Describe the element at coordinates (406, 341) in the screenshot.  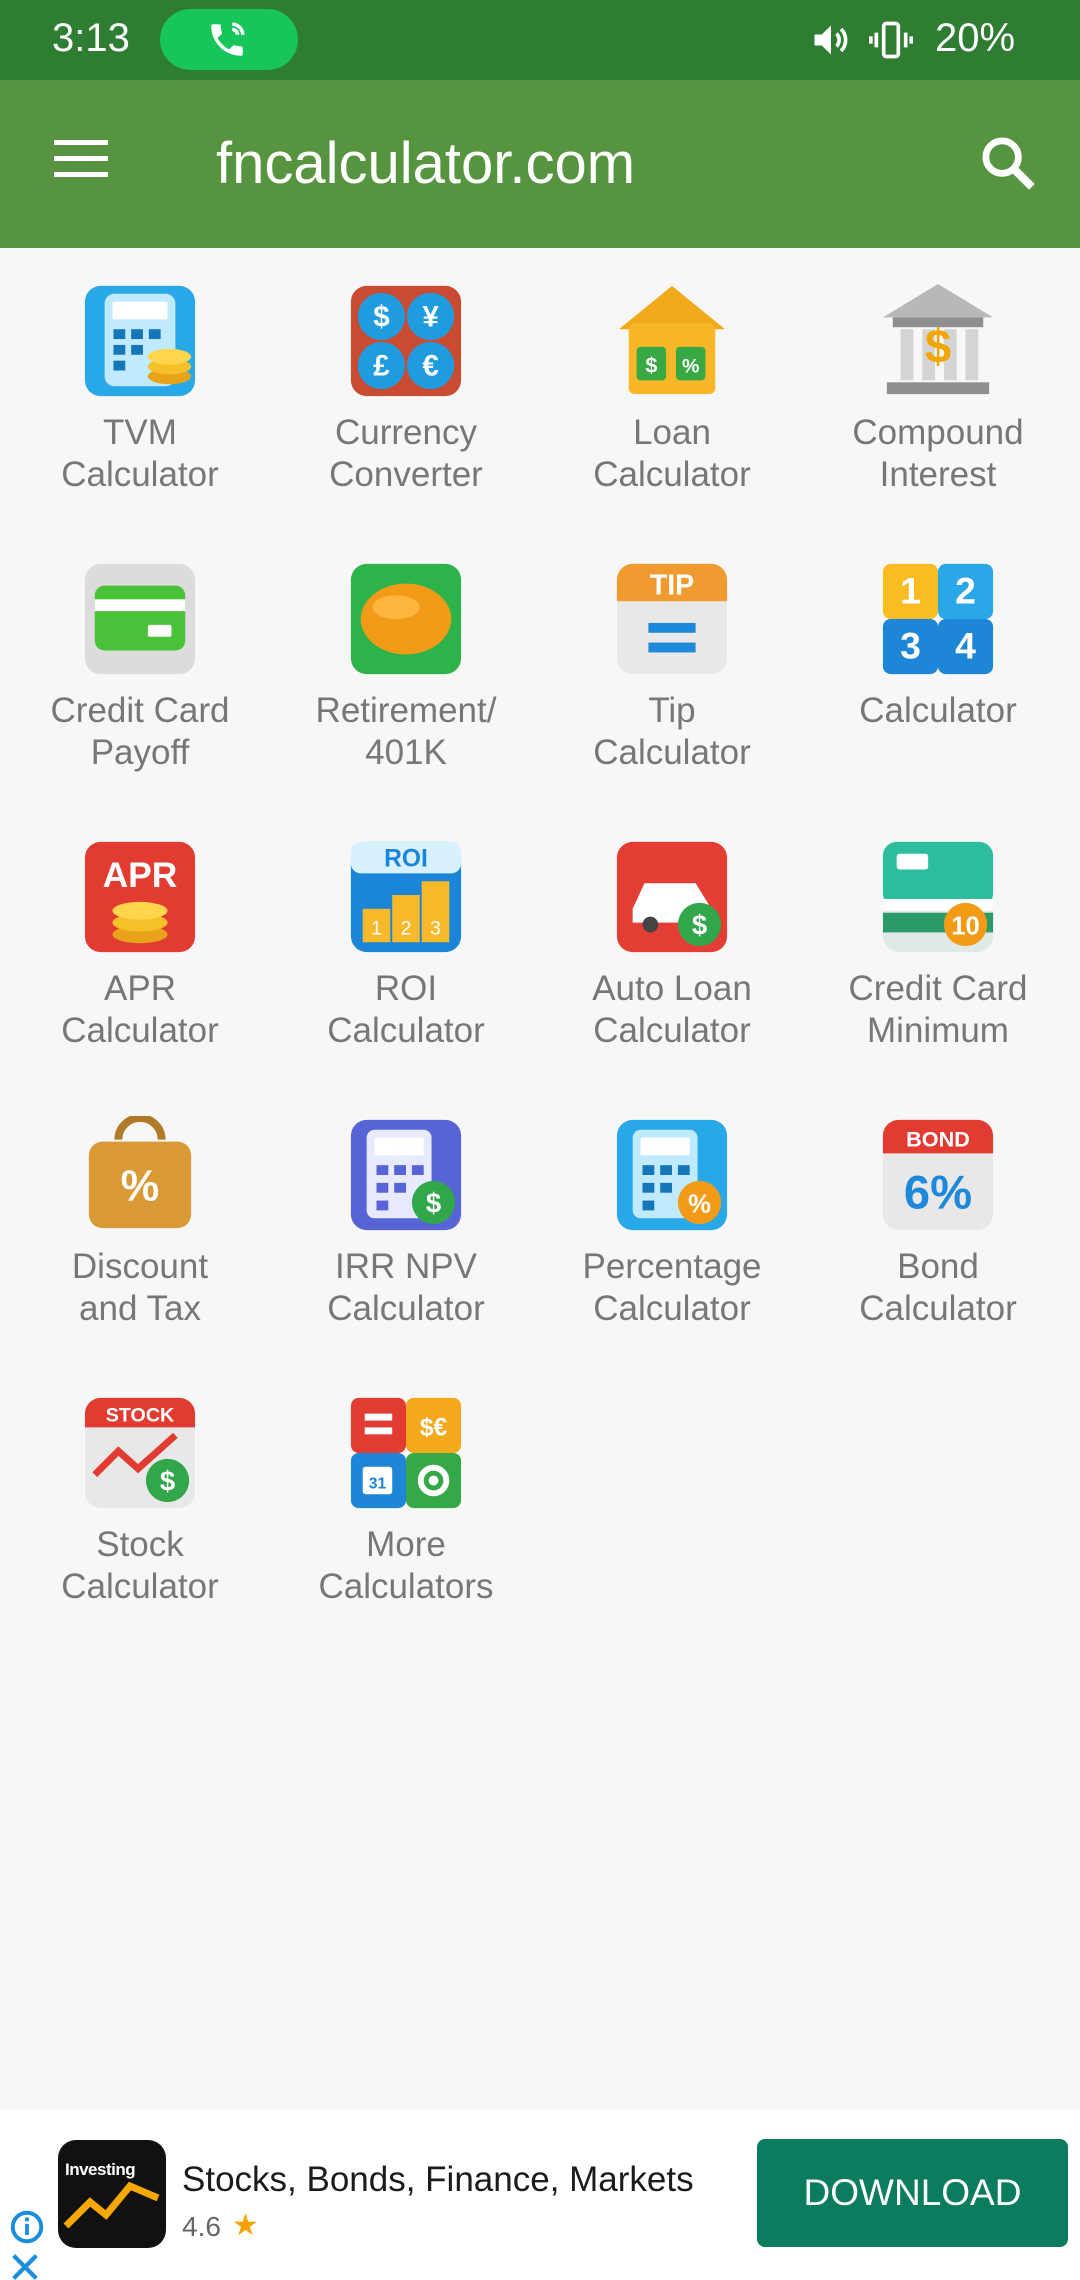
I see `currency-exchange-icon: $ ¥ £ €` at that location.